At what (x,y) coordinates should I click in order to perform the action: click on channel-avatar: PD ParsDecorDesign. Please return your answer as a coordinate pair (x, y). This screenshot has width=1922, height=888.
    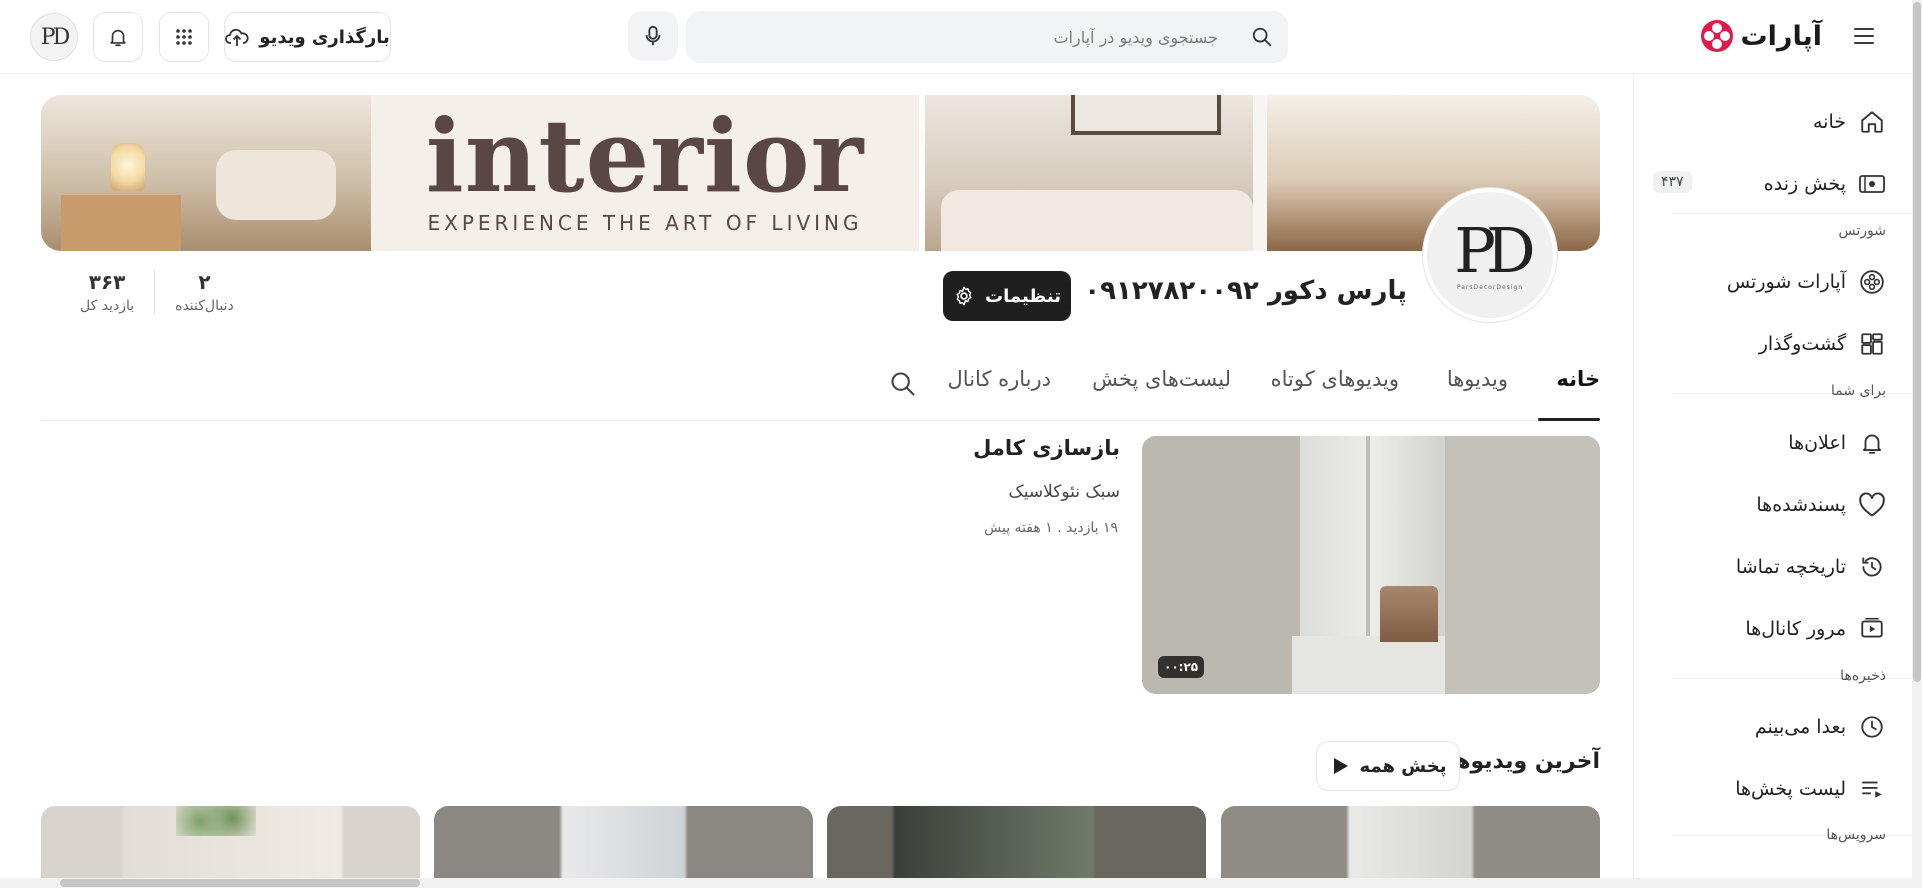
    Looking at the image, I should click on (1490, 255).